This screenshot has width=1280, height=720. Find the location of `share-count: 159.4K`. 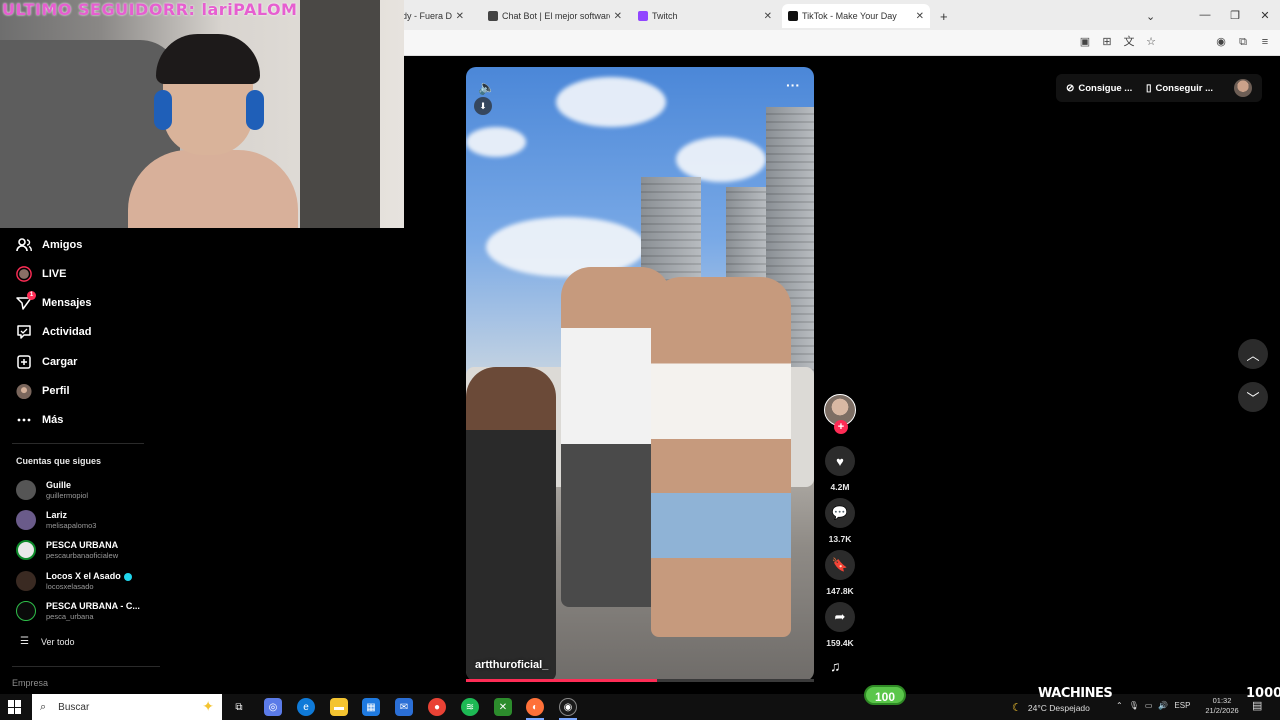

share-count: 159.4K is located at coordinates (840, 643).